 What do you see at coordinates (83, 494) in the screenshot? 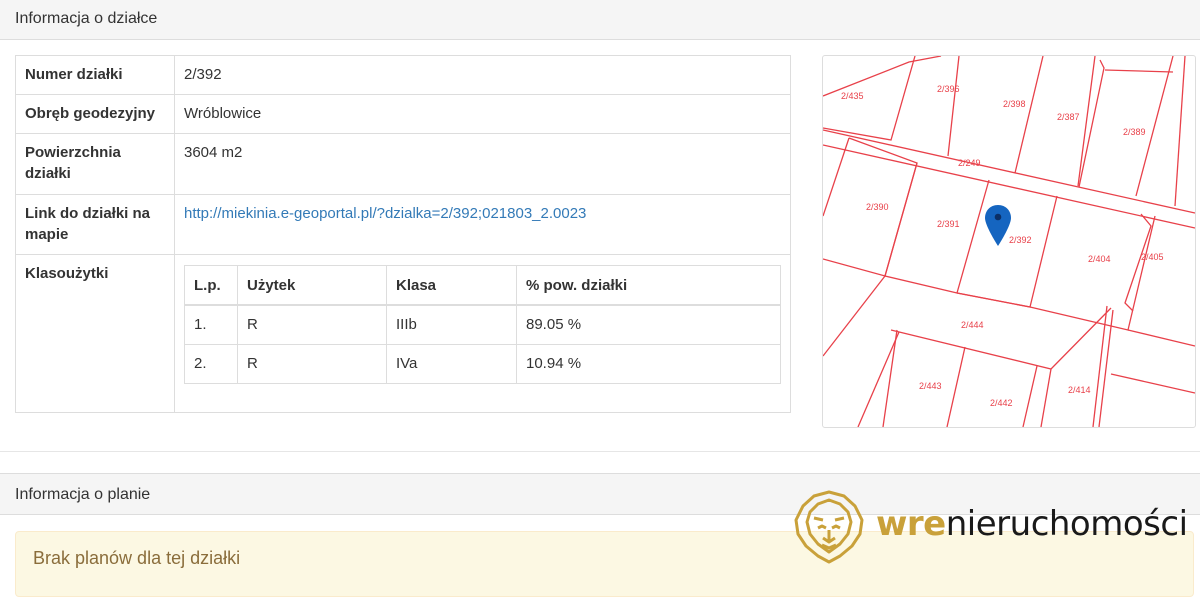
I see `panel-title-plan: Informacja o planie` at bounding box center [83, 494].